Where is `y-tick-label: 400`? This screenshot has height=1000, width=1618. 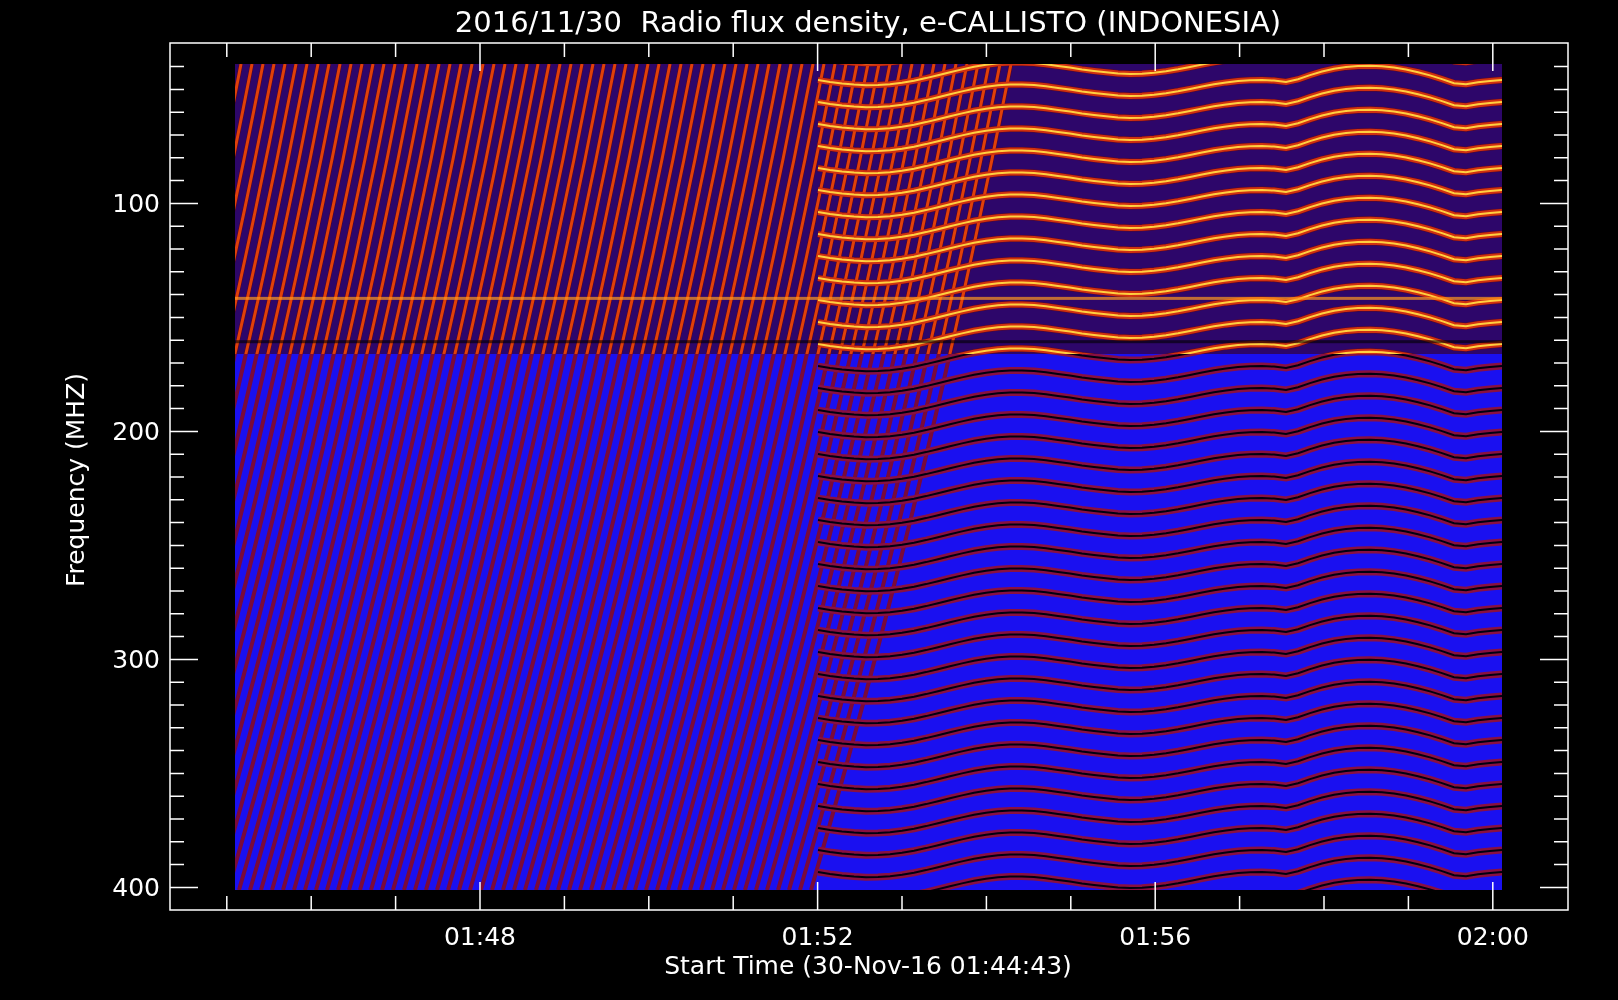
y-tick-label: 400 is located at coordinates (136, 888).